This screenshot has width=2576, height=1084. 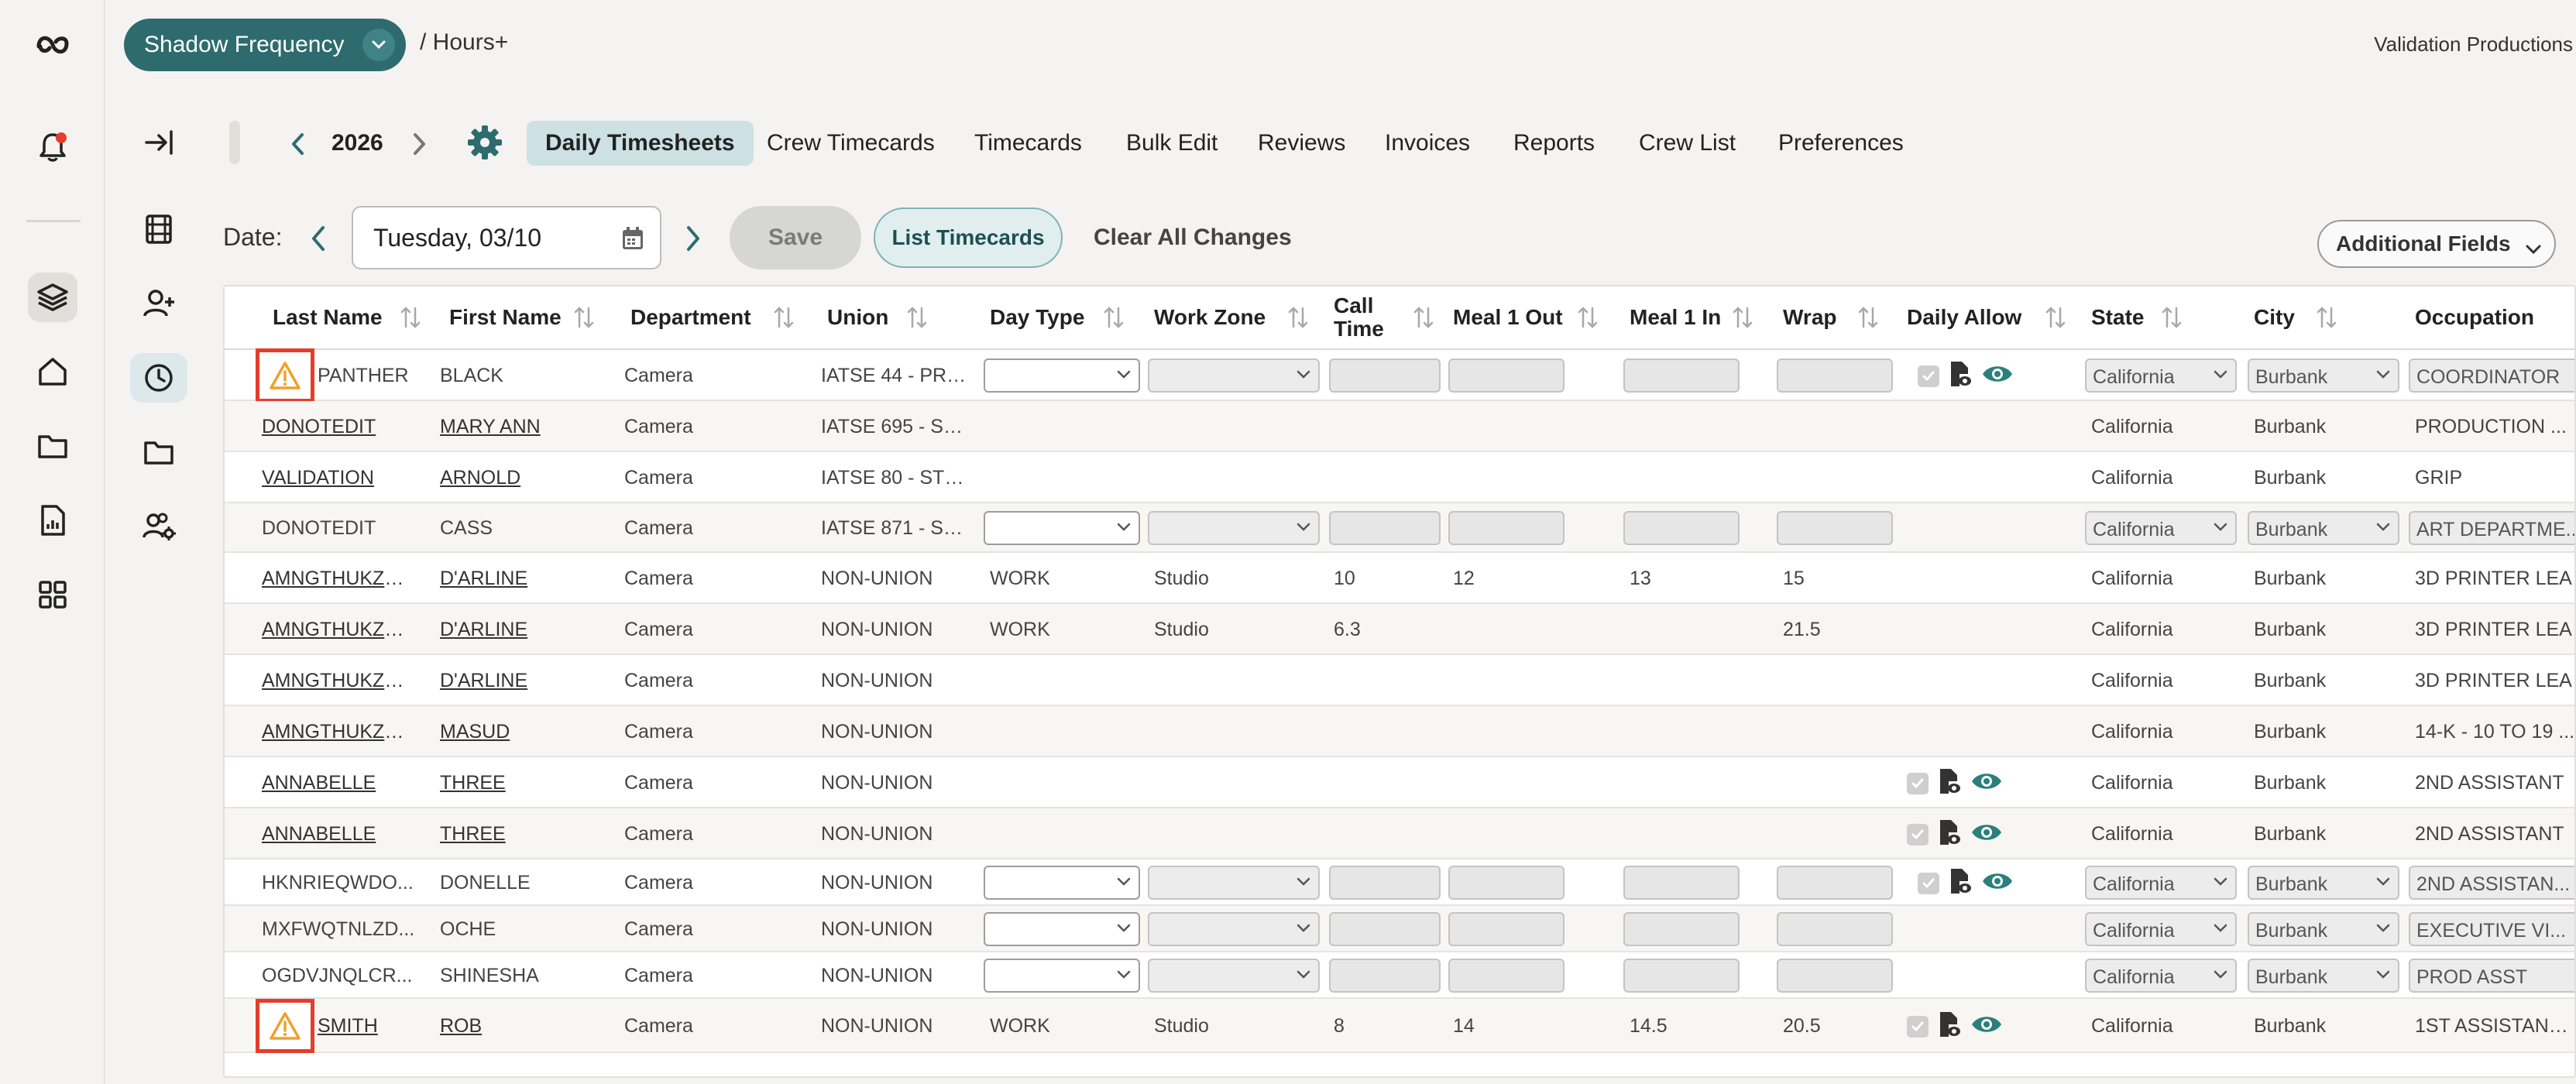 What do you see at coordinates (525, 732) in the screenshot?
I see `first-name-cell: MASUD` at bounding box center [525, 732].